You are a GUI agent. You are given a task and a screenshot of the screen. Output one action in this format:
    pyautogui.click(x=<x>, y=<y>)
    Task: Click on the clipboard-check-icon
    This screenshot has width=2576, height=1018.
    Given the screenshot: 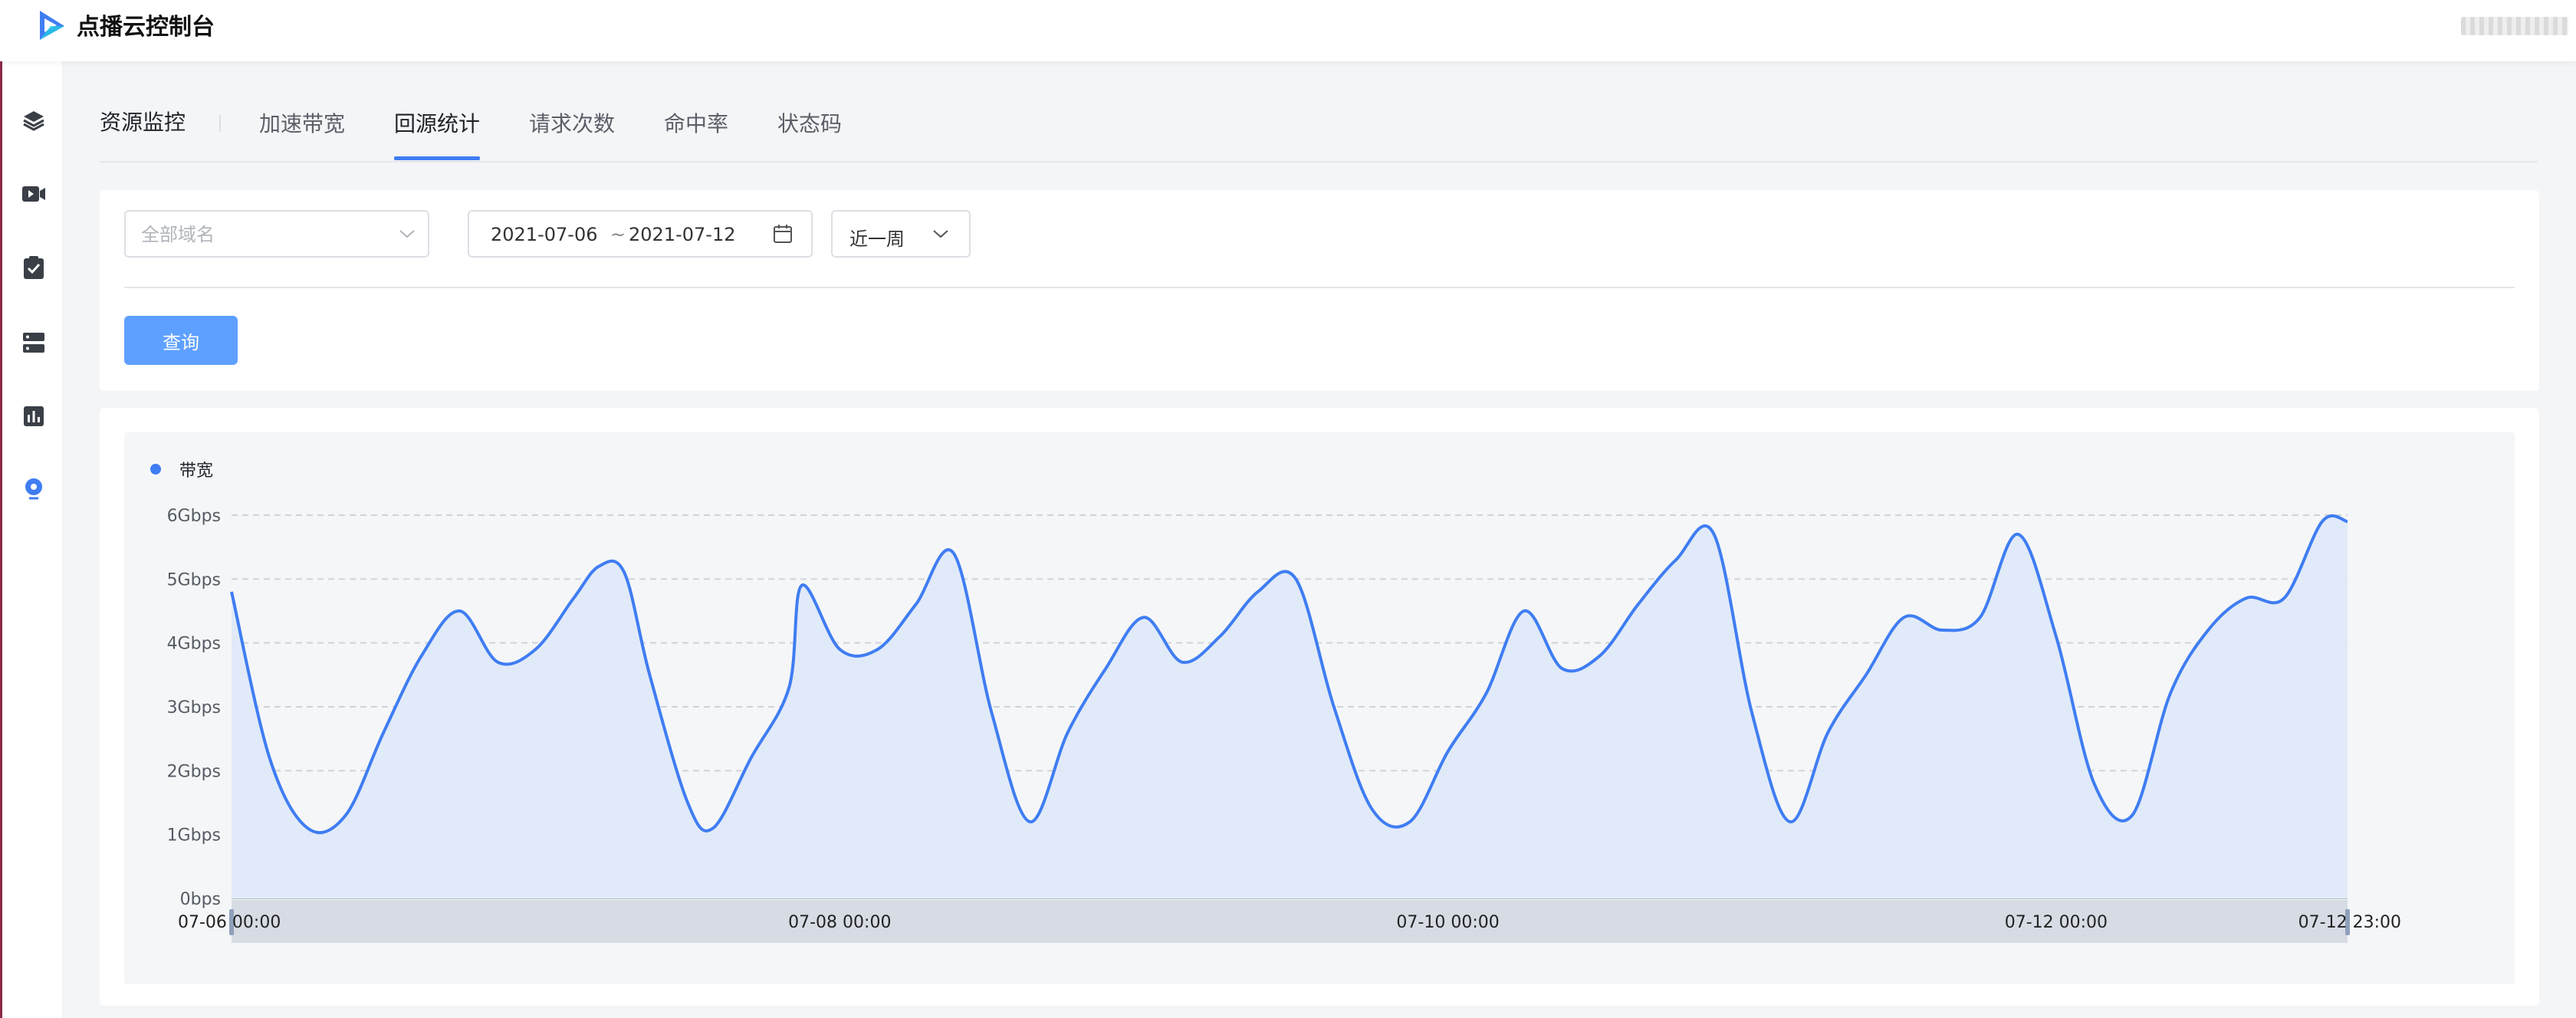 What is the action you would take?
    pyautogui.click(x=34, y=267)
    